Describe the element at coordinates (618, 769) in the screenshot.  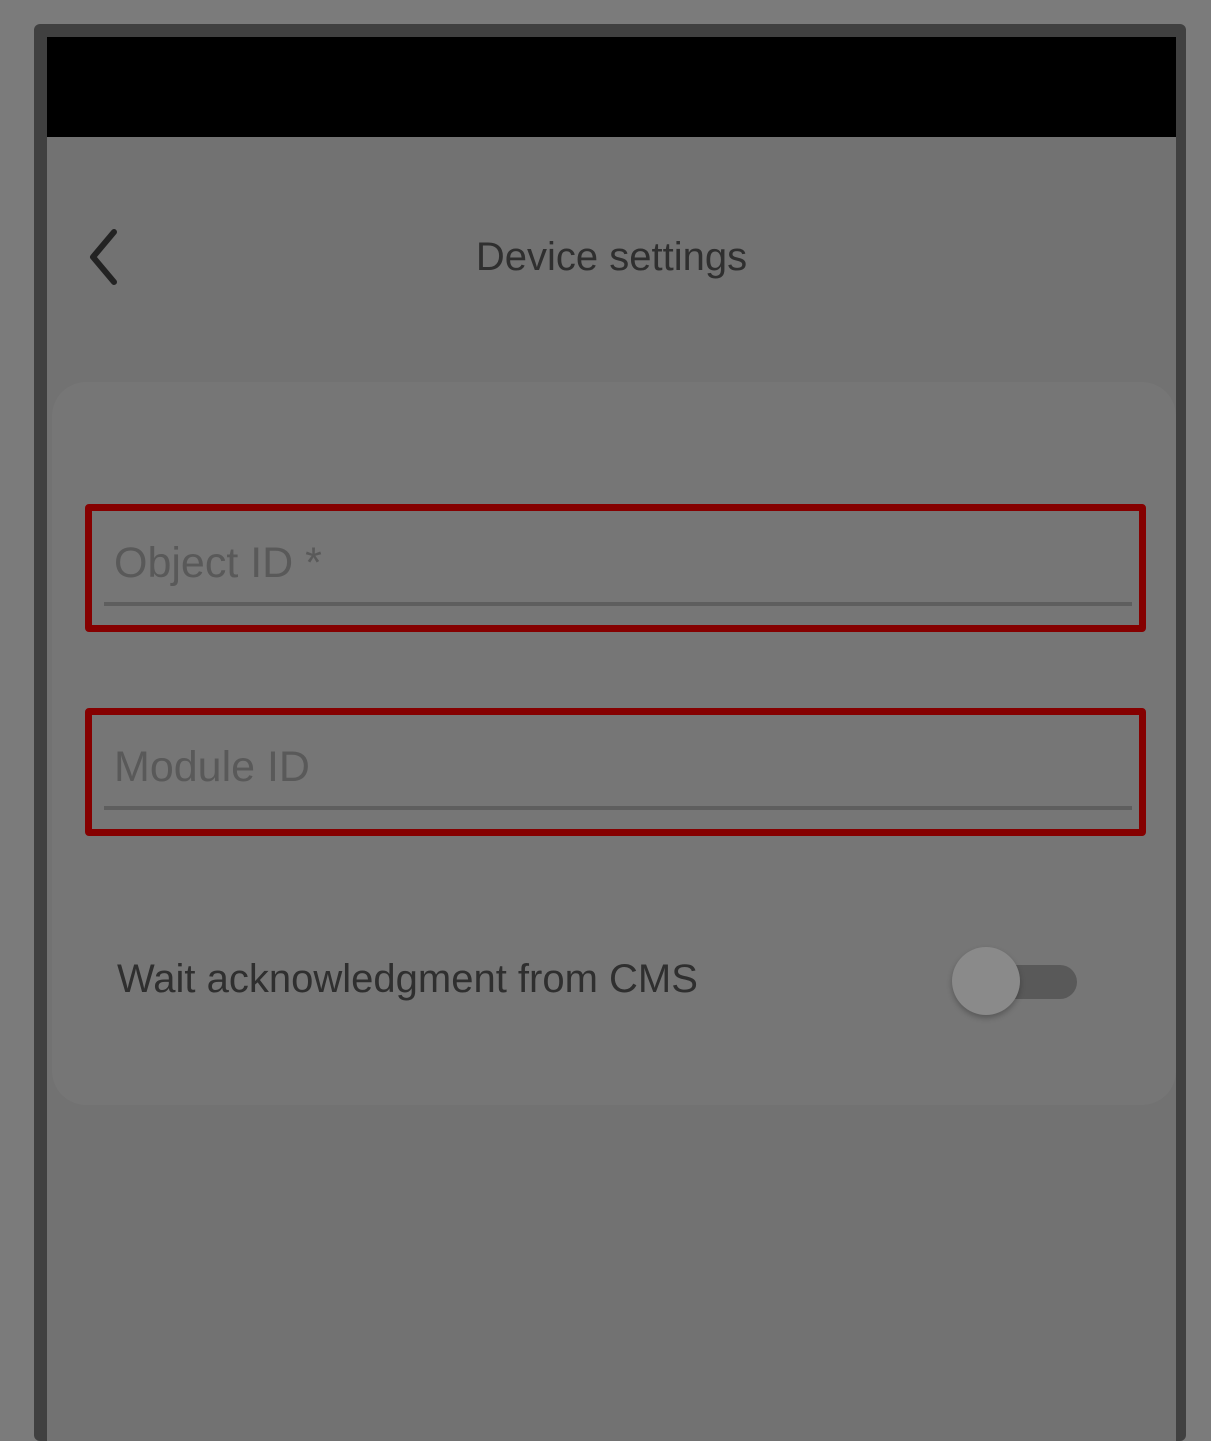
I see `module-id-input` at that location.